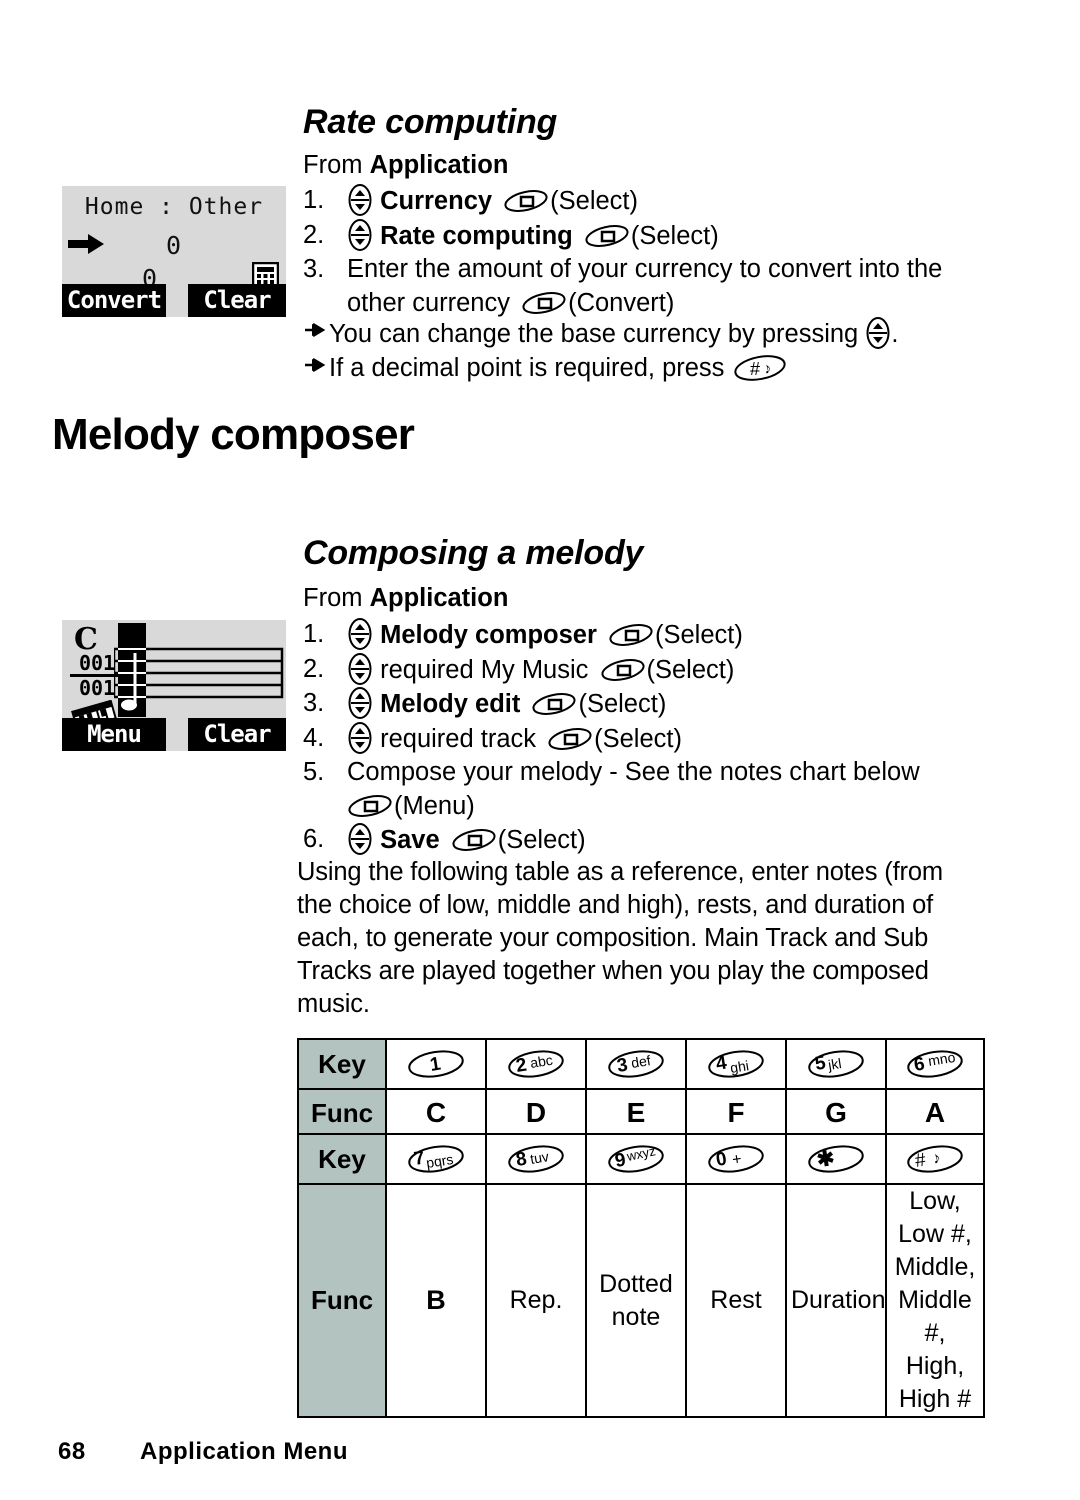 This screenshot has height=1500, width=1080. What do you see at coordinates (114, 300) in the screenshot?
I see `softkey-convert: Convert` at bounding box center [114, 300].